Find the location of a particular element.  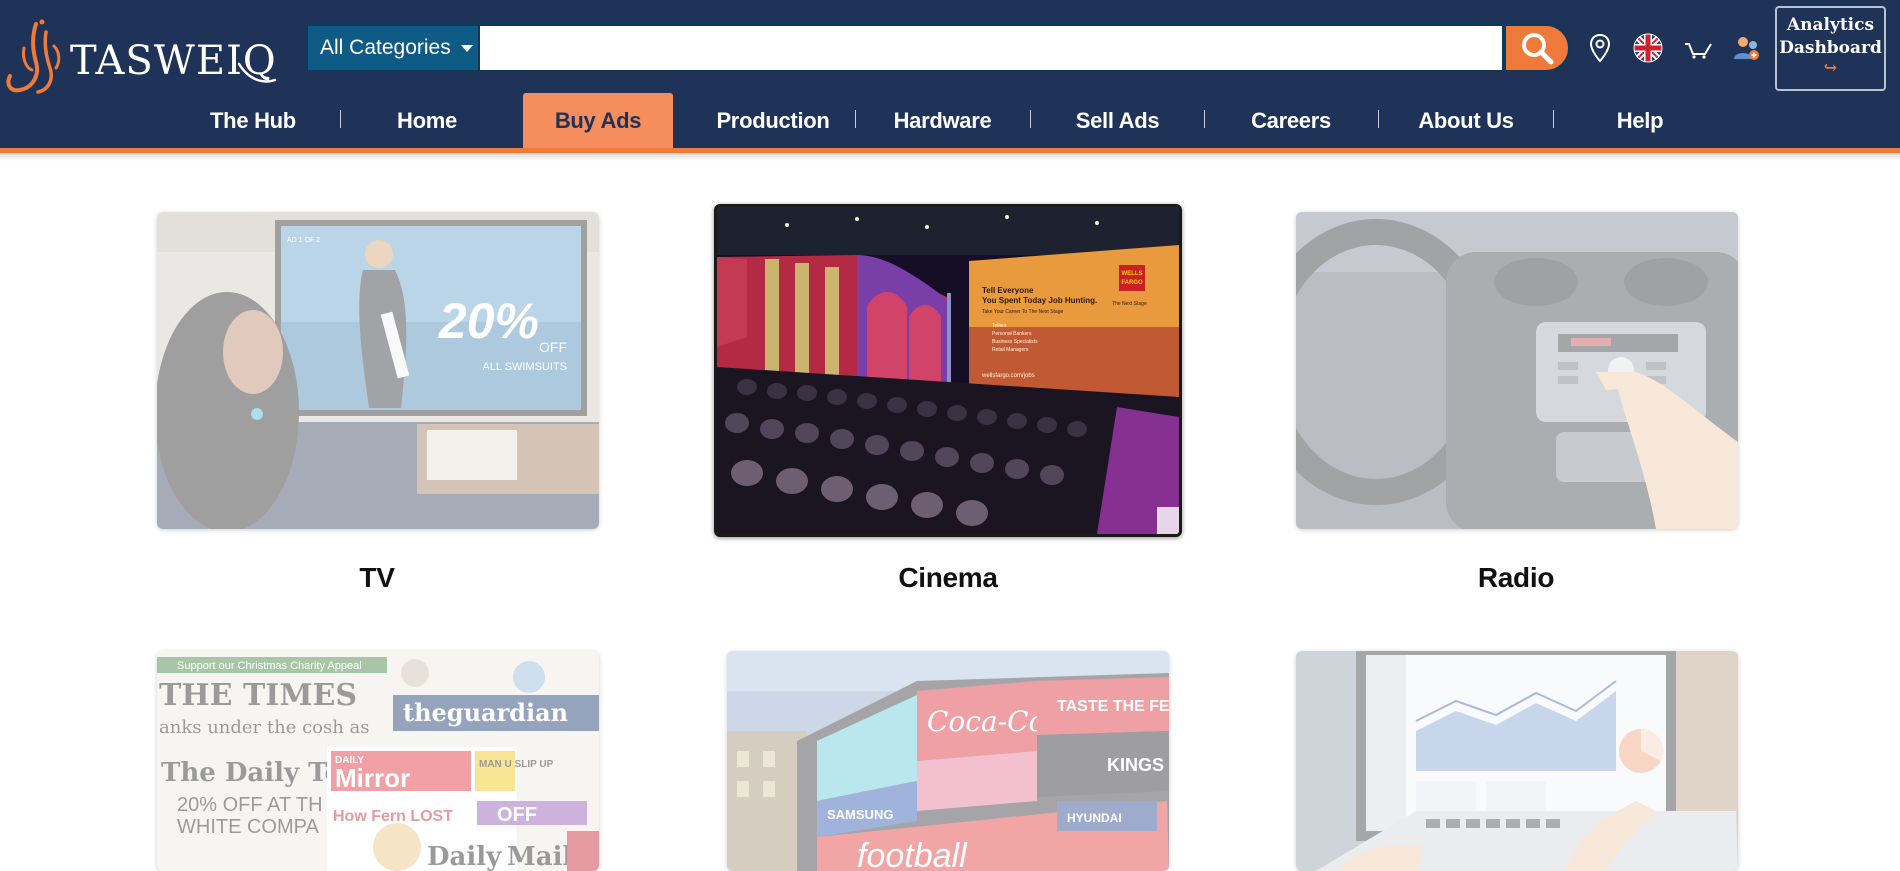

cinema-bullet-2: Personal Bankers is located at coordinates (1012, 334).